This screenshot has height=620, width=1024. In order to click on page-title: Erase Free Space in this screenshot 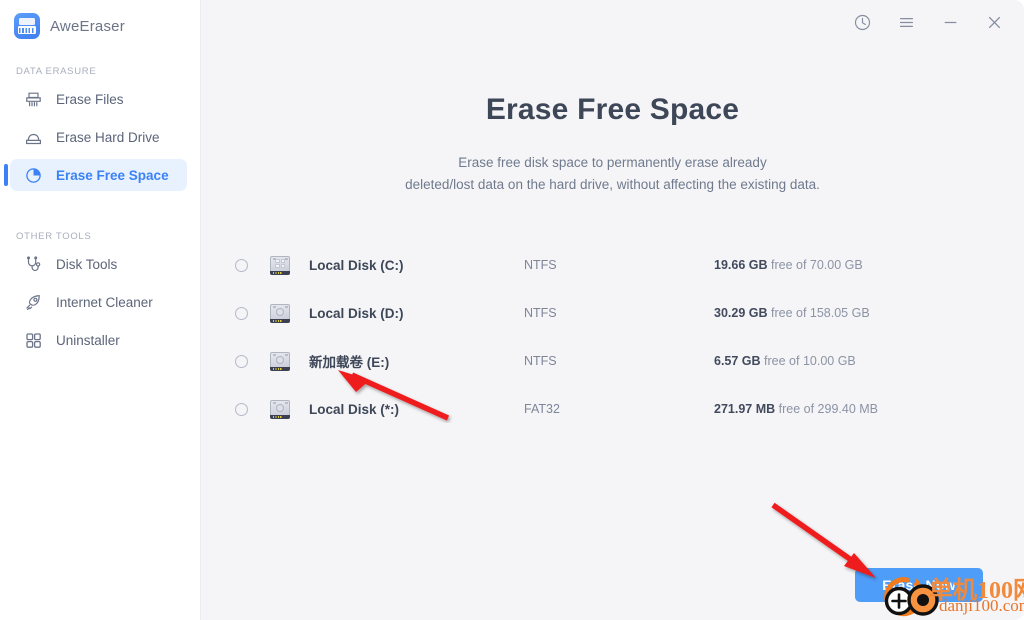, I will do `click(612, 109)`.